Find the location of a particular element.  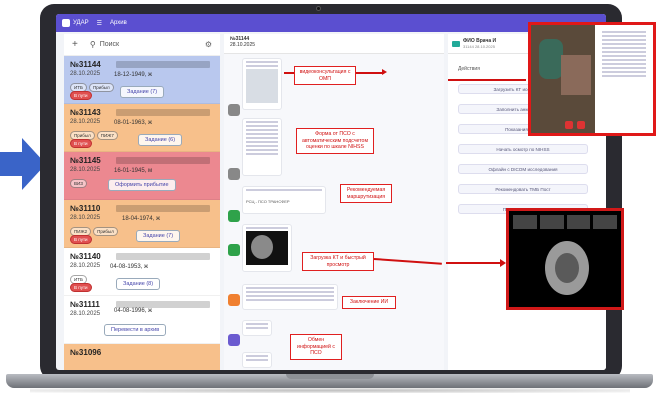

patient-card: №31096 is located at coordinates (142, 357).